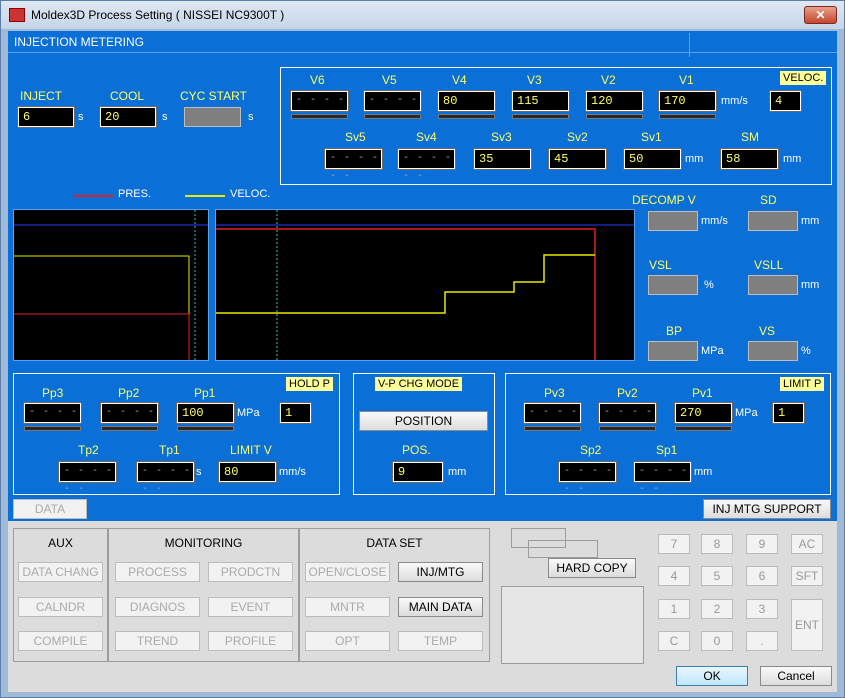  Describe the element at coordinates (591, 450) in the screenshot. I see `sp2-label: Sp2` at that location.